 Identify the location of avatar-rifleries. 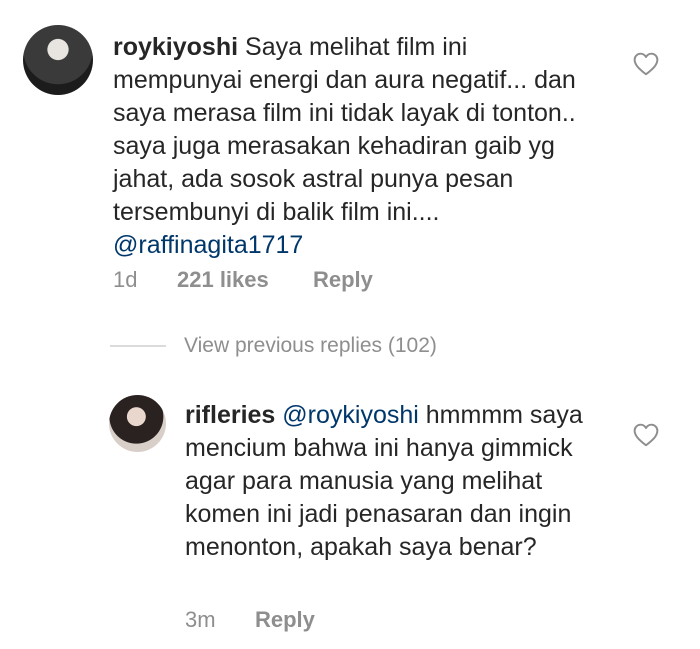
(137, 423).